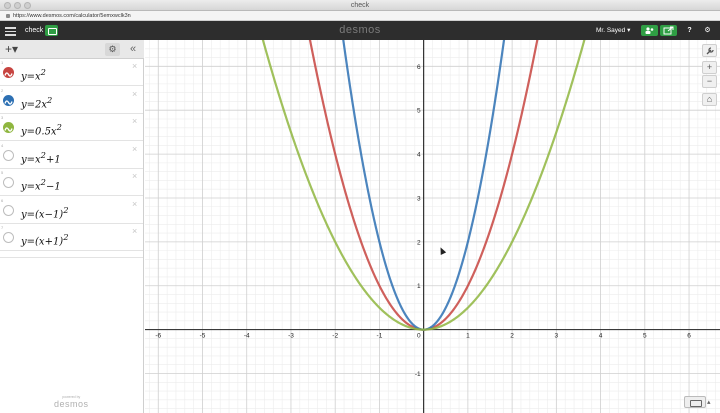 The height and width of the screenshot is (413, 720). Describe the element at coordinates (468, 336) in the screenshot. I see `x-tick-label: 1` at that location.